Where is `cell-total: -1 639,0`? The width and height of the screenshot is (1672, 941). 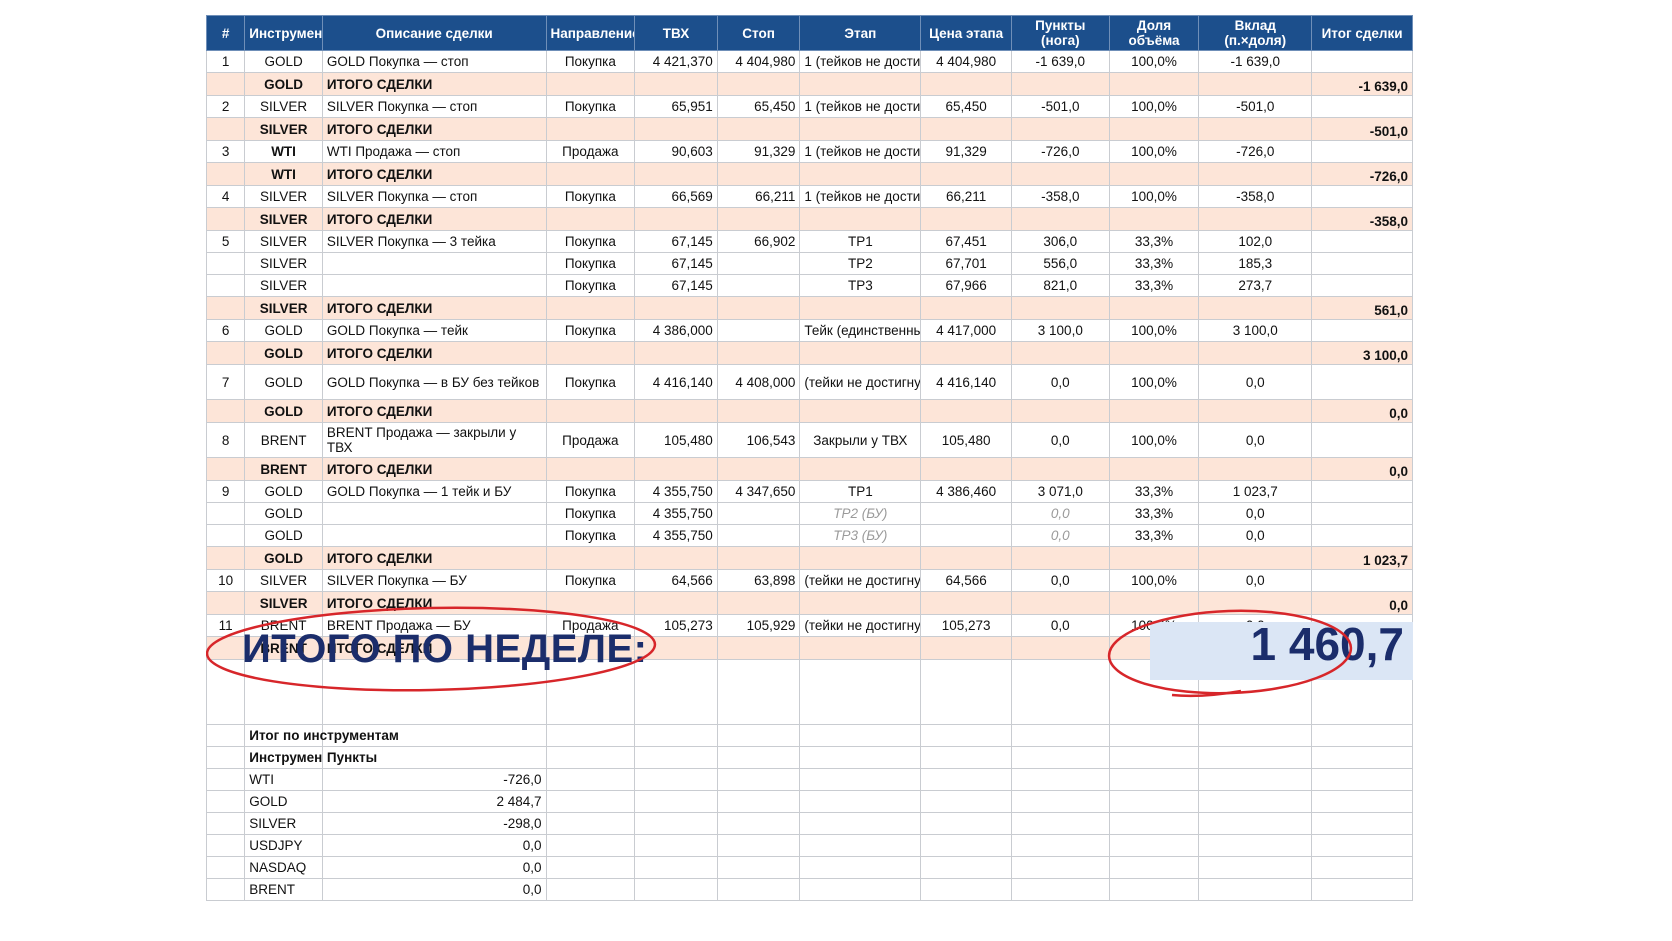 cell-total: -1 639,0 is located at coordinates (1362, 84).